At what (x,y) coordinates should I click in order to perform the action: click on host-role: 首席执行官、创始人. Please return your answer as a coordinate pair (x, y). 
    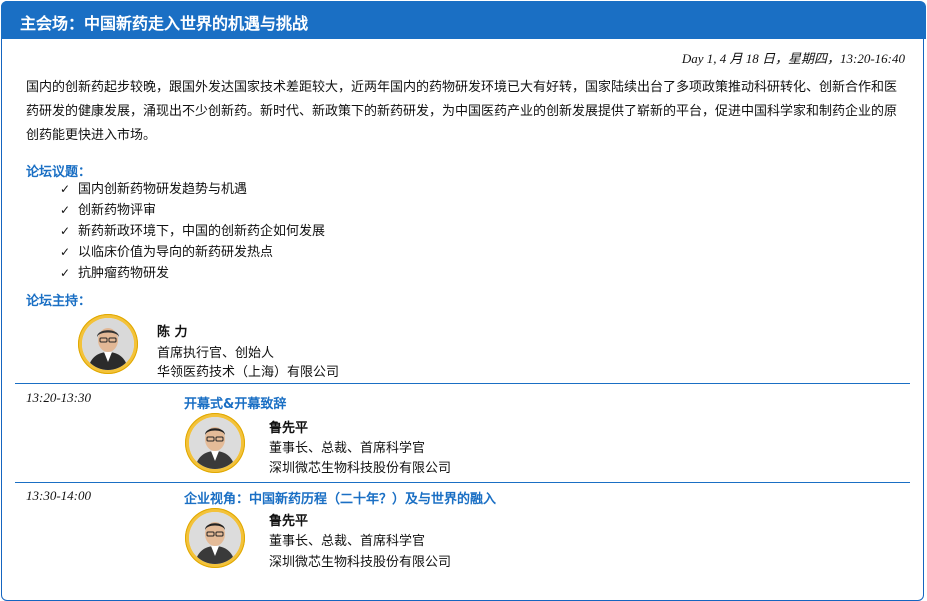
    Looking at the image, I should click on (216, 353).